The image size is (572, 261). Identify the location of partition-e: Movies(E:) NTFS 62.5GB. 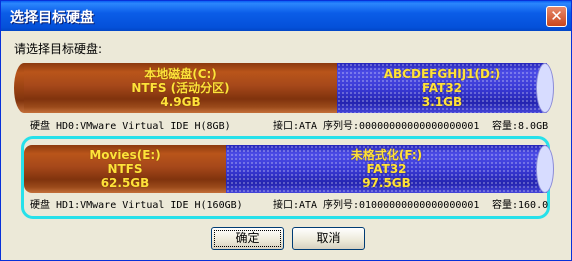
(125, 169).